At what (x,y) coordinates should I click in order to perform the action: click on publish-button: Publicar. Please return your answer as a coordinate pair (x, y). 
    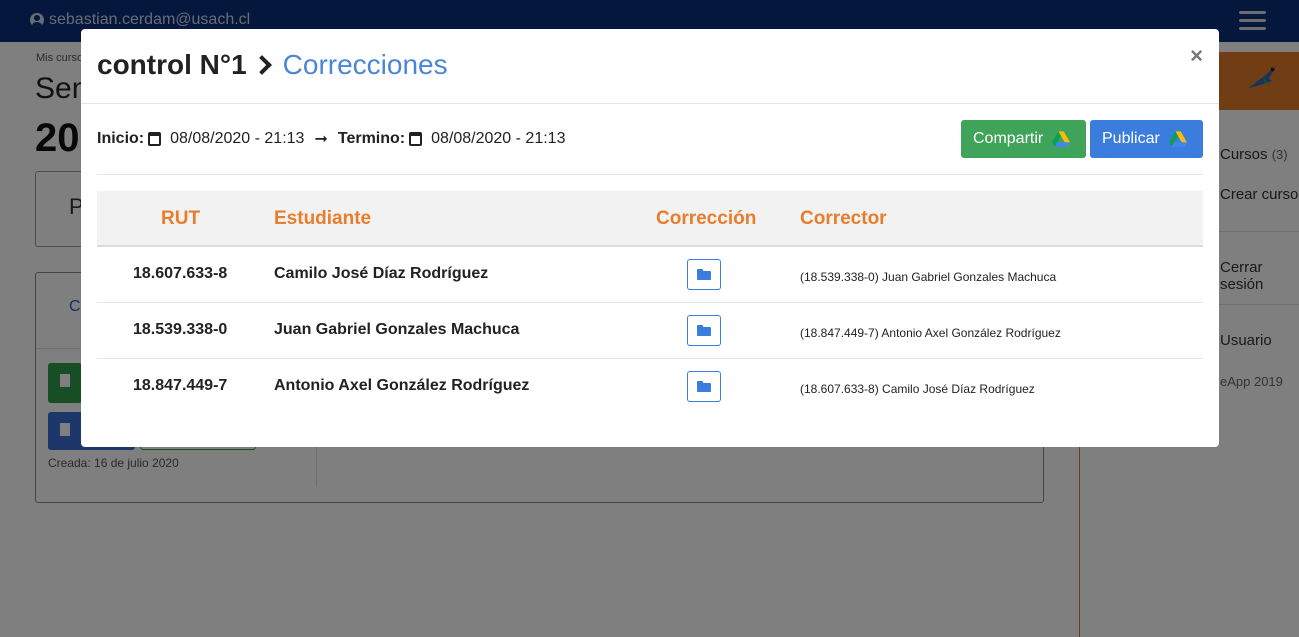
    Looking at the image, I should click on (1146, 139).